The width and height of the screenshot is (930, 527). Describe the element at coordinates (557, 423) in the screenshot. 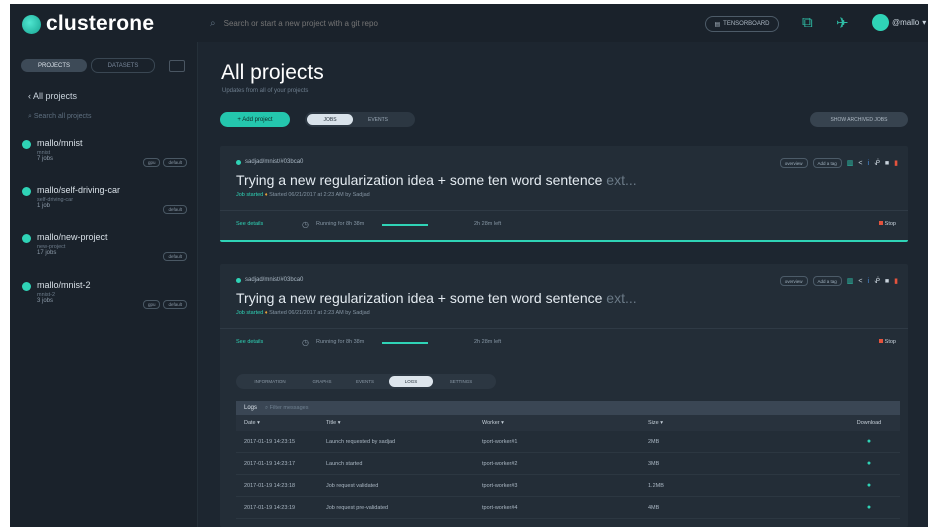

I see `column-header-worker: Worker ▾` at that location.